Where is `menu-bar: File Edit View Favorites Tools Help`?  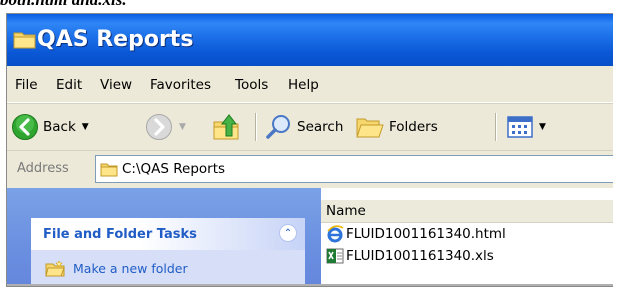 menu-bar: File Edit View Favorites Tools Help is located at coordinates (310, 84).